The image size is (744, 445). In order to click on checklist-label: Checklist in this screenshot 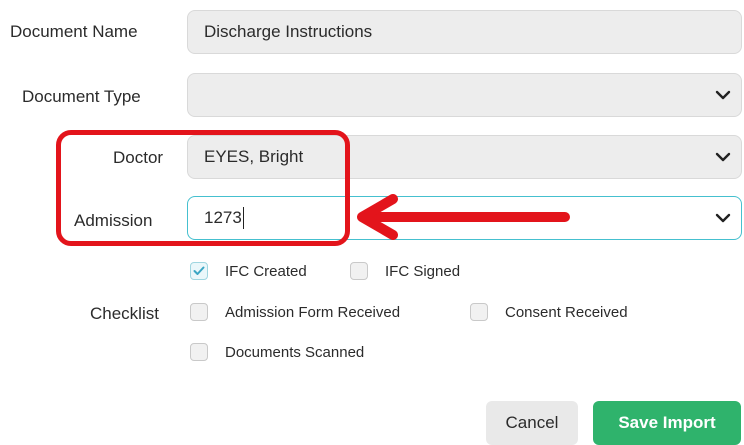, I will do `click(124, 313)`.